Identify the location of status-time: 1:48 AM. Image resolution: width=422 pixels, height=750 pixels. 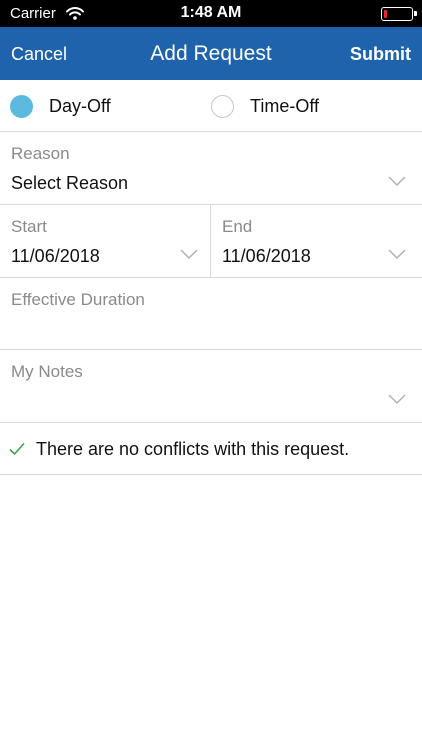
(211, 12).